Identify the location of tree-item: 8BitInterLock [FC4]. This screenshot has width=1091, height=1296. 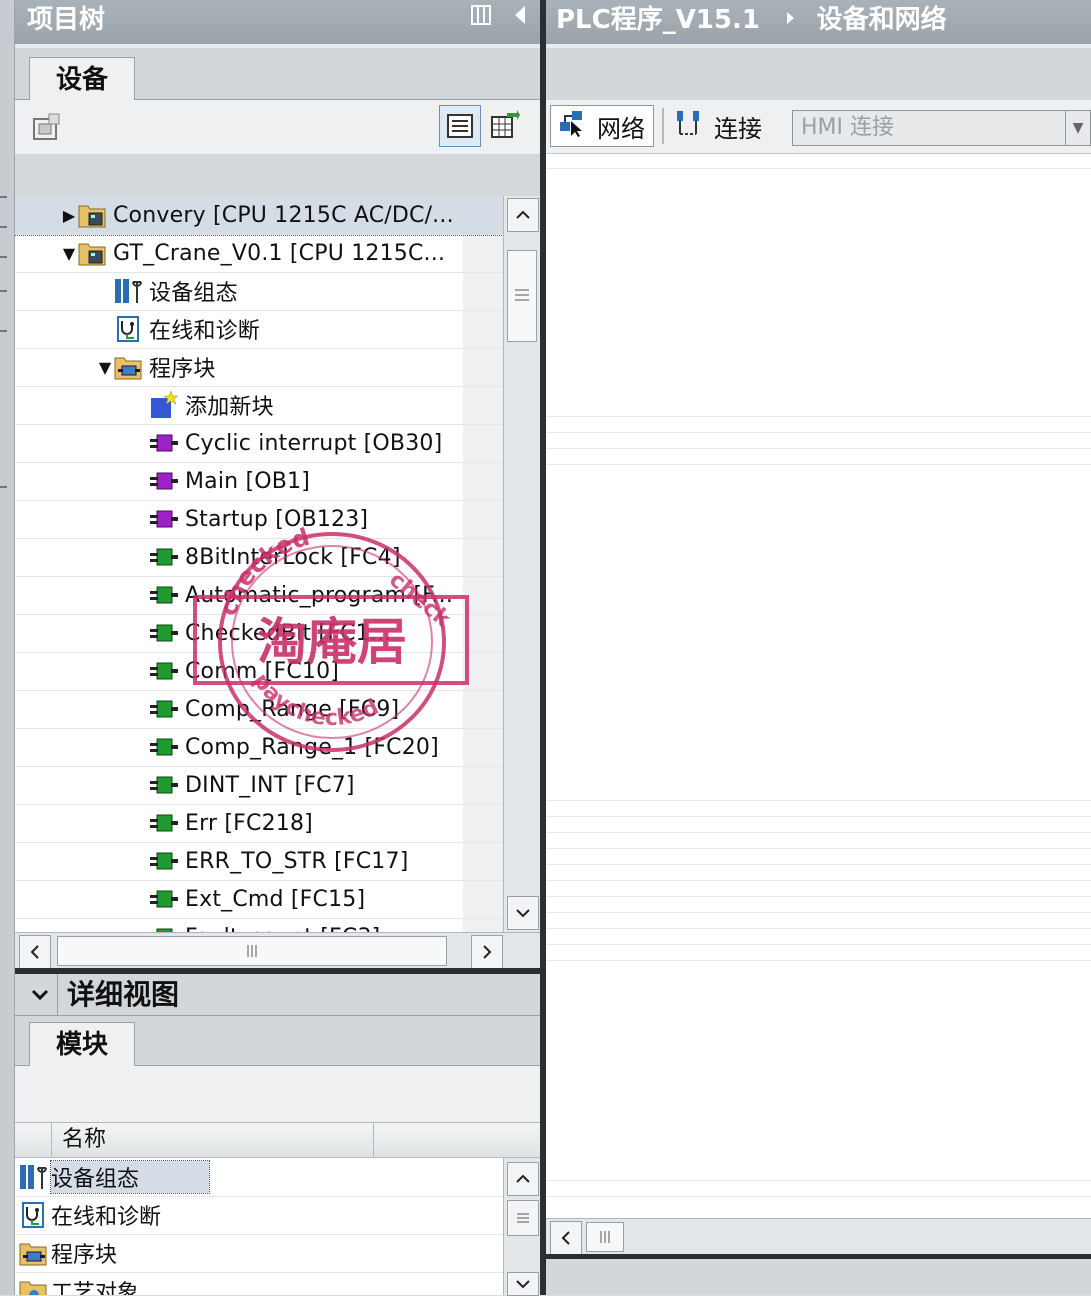
(259, 557).